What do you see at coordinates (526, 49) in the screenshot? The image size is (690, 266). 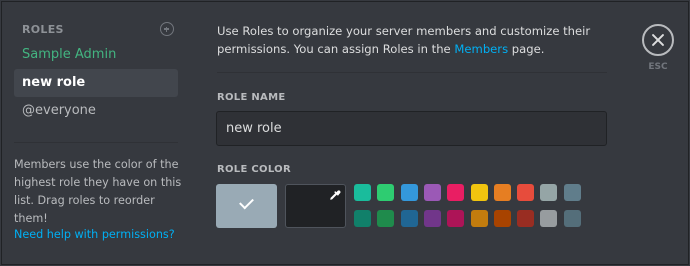 I see `intro-text-end: page.` at bounding box center [526, 49].